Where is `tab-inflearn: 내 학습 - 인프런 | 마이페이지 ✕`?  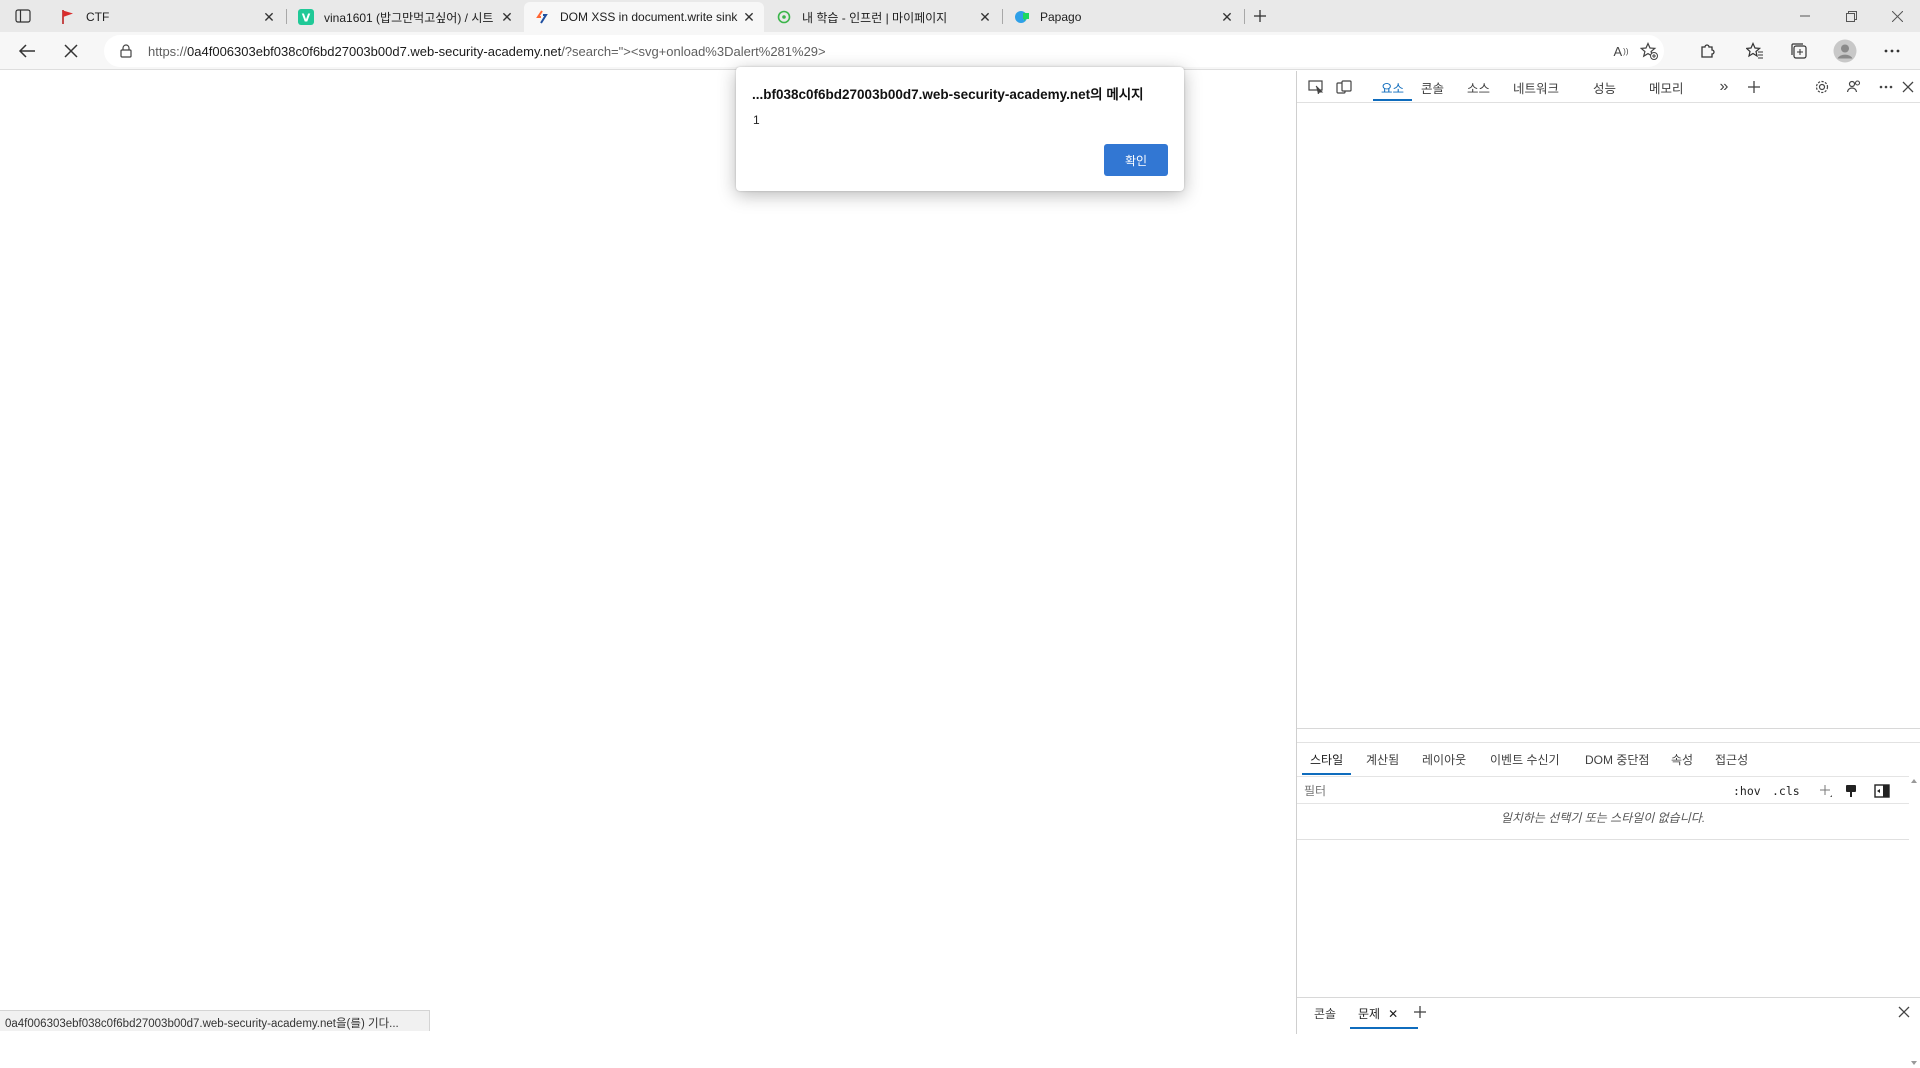 tab-inflearn: 내 학습 - 인프런 | 마이페이지 ✕ is located at coordinates (883, 17).